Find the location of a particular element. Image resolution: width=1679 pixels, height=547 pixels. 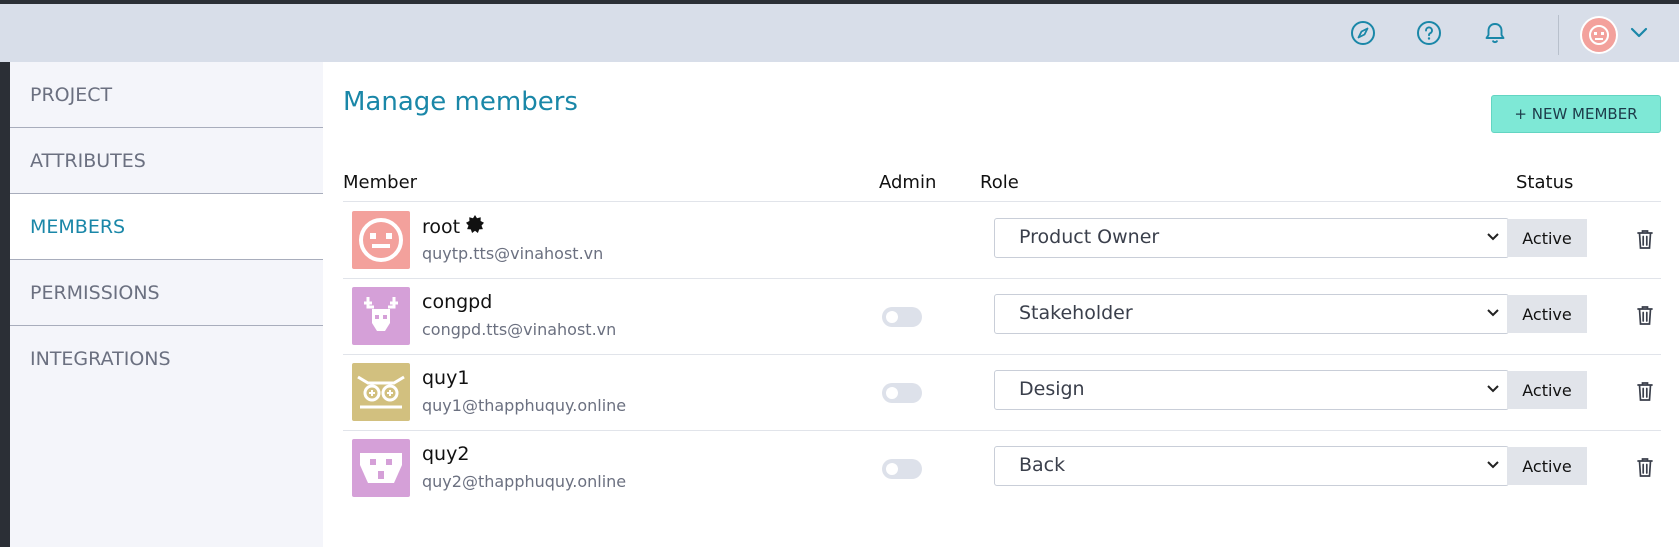

top-header is located at coordinates (839, 33).